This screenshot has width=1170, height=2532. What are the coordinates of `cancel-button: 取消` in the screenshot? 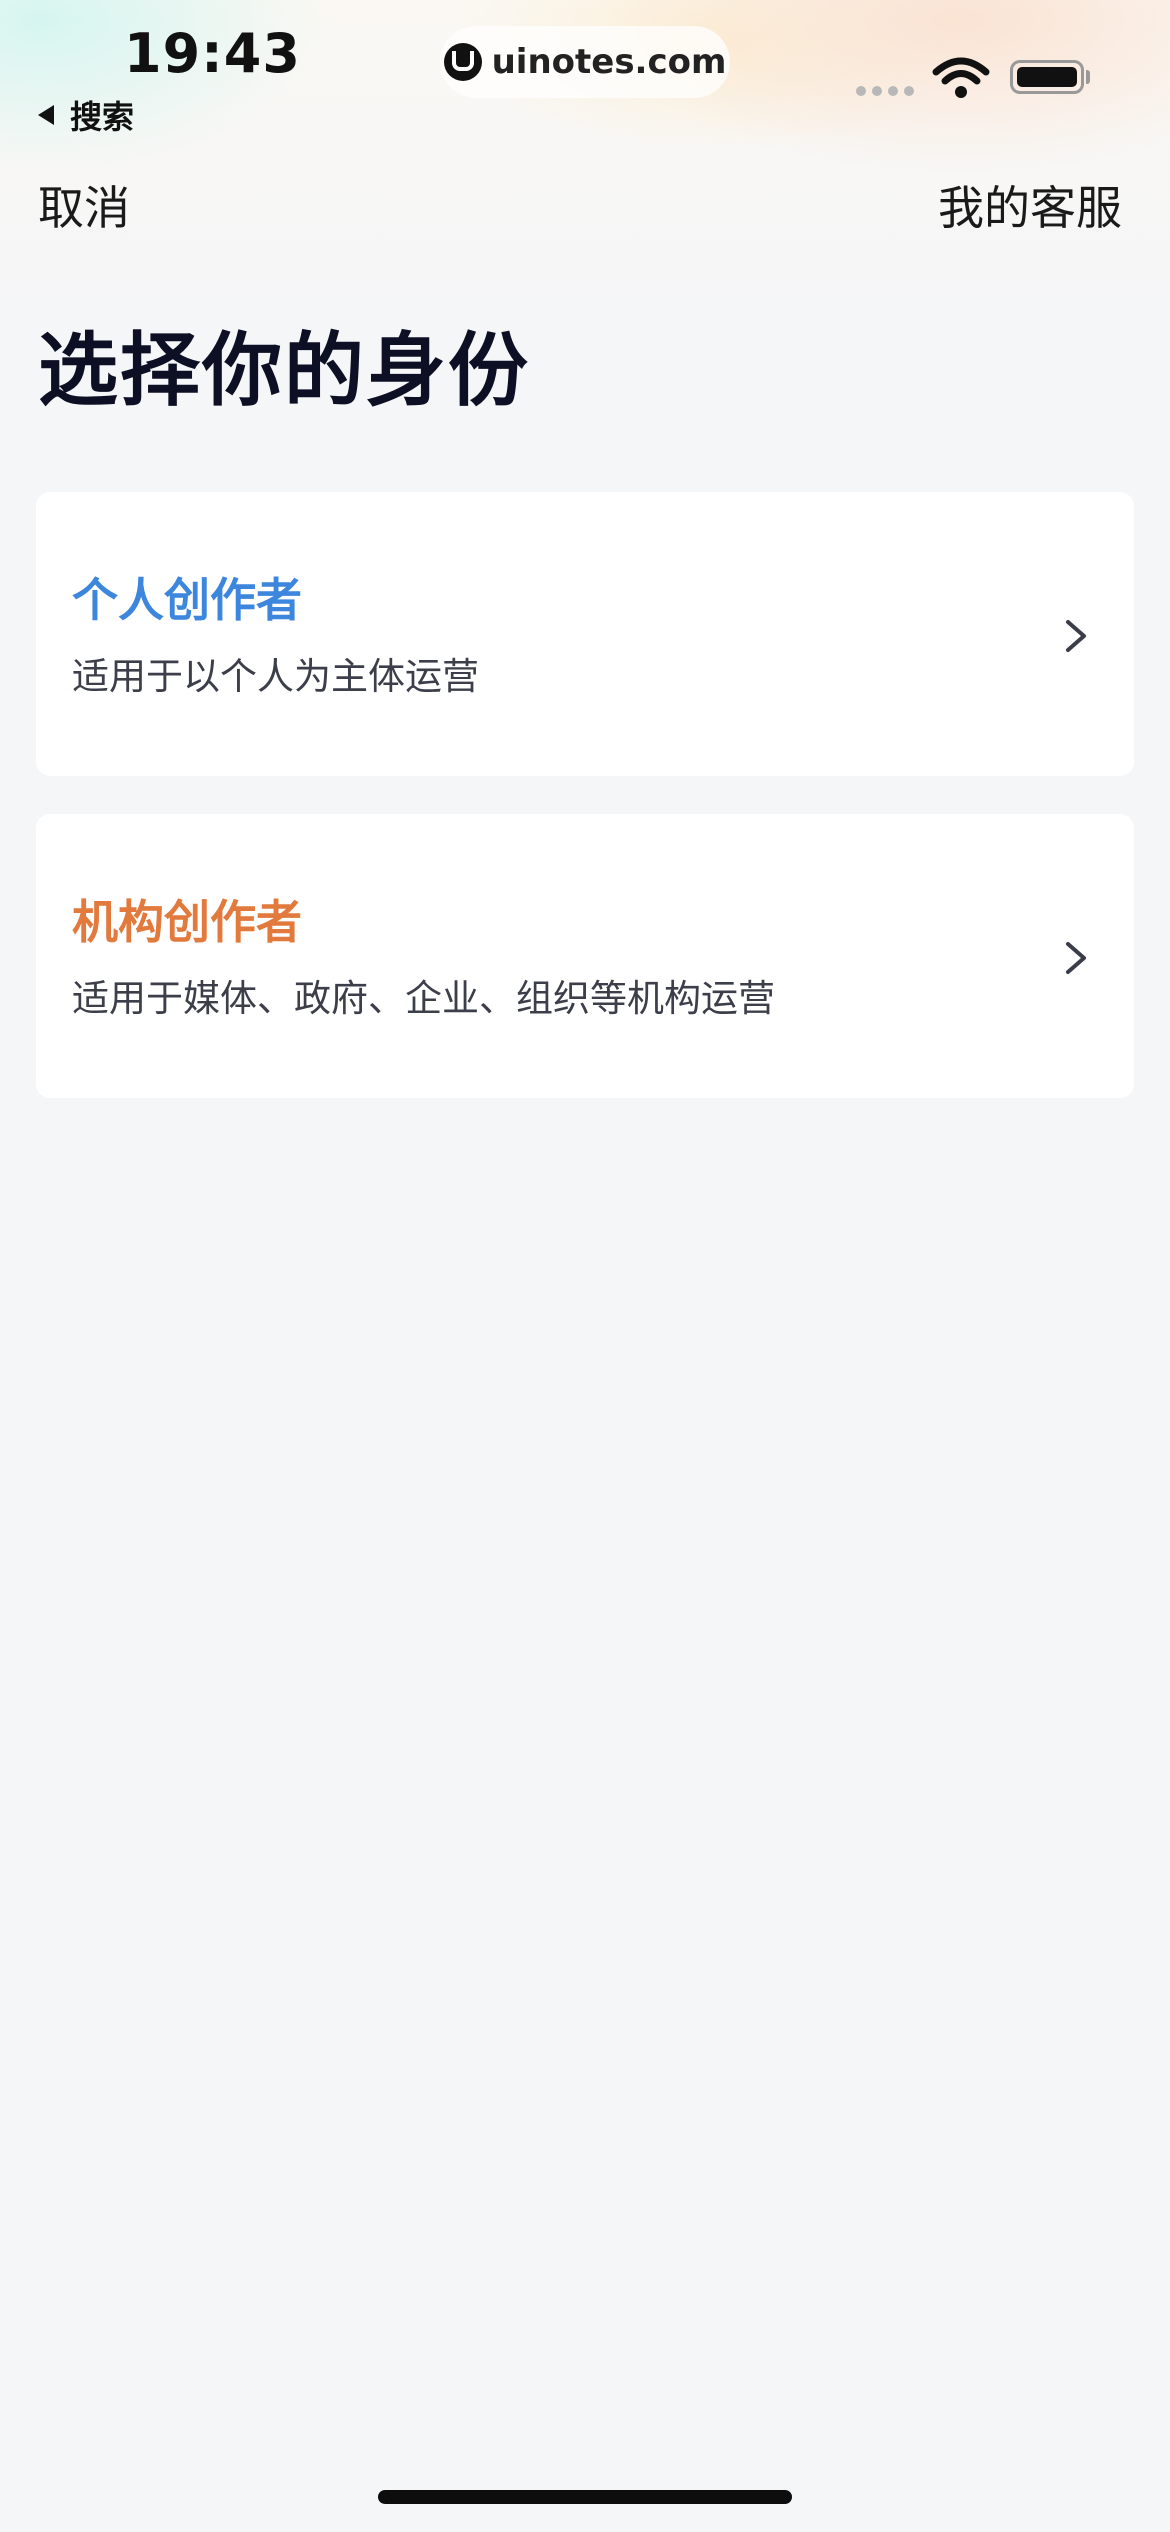 It's located at (84, 205).